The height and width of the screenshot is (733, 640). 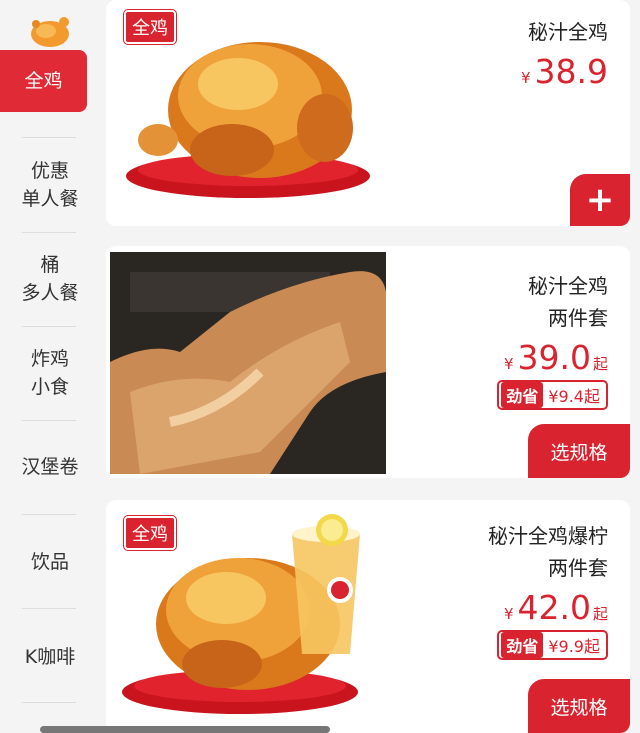 I want to click on pulled-chicken-image, so click(x=248, y=363).